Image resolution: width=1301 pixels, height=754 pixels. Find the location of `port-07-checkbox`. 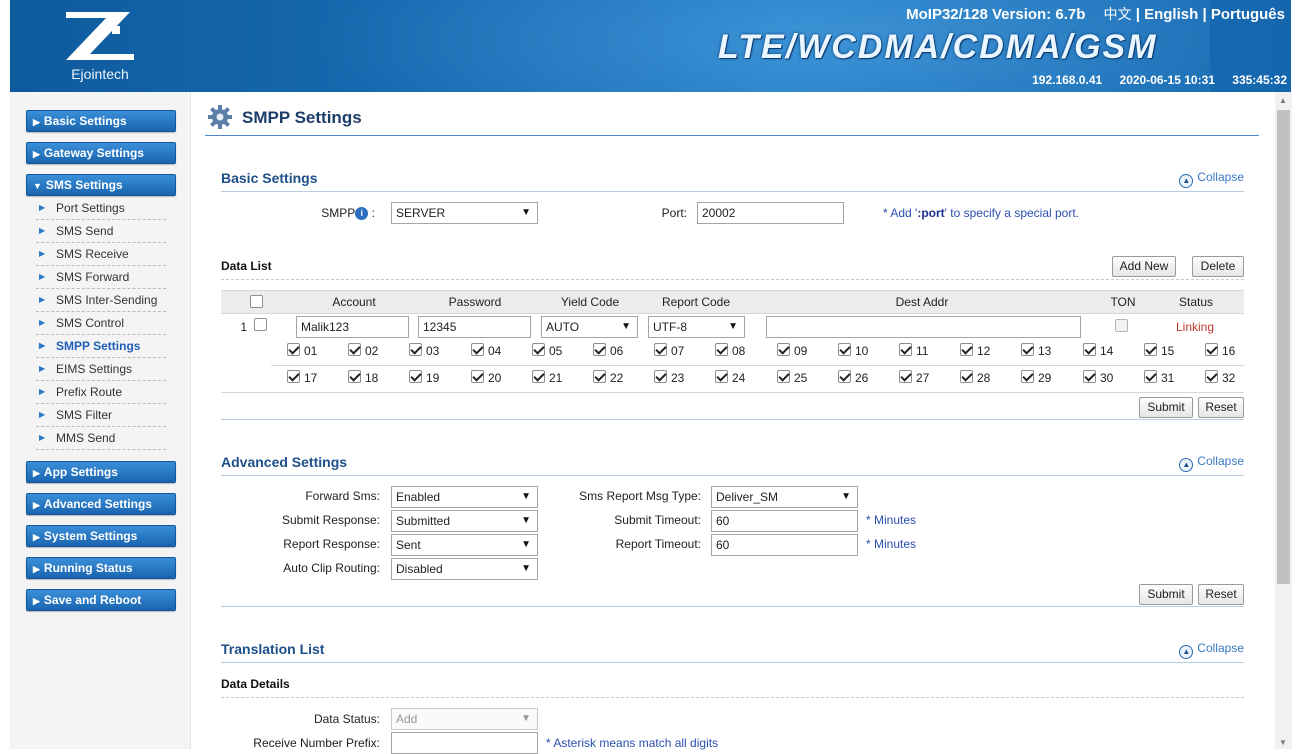

port-07-checkbox is located at coordinates (660, 349).